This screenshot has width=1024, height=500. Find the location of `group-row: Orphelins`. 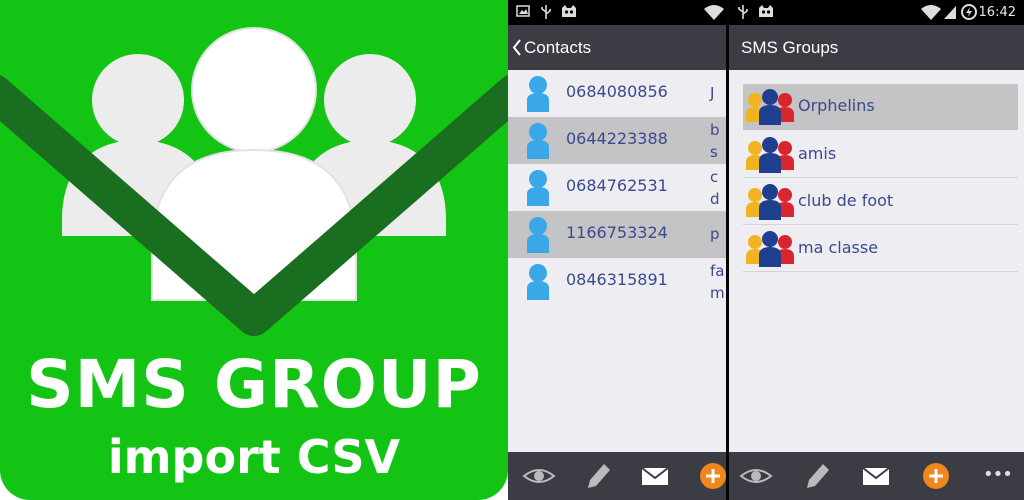

group-row: Orphelins is located at coordinates (880, 107).